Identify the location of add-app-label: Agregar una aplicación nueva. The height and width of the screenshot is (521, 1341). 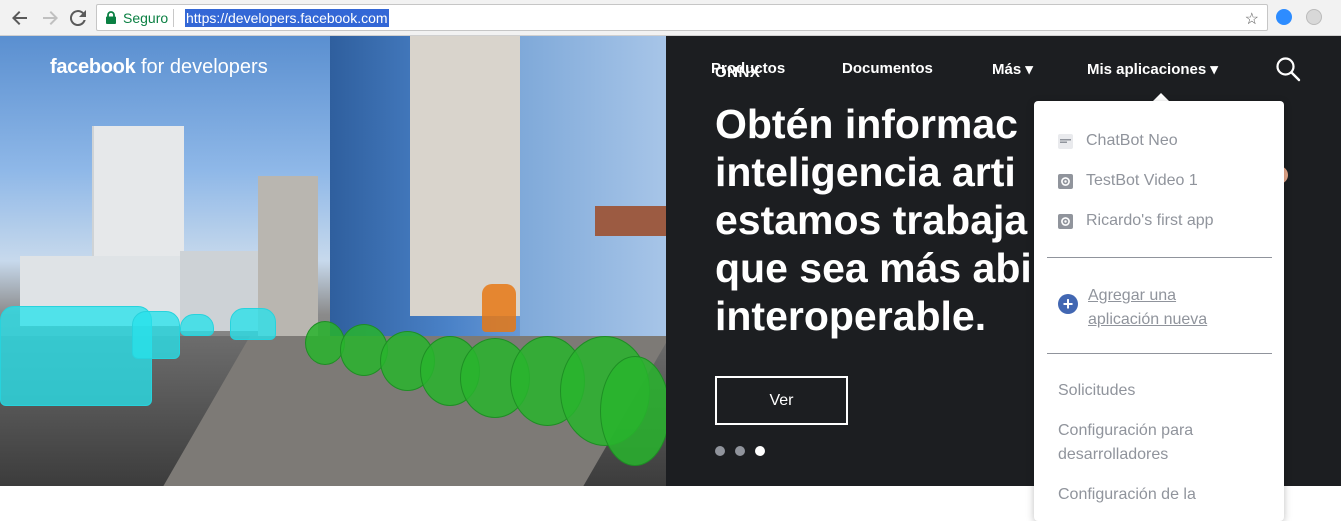
(1148, 307).